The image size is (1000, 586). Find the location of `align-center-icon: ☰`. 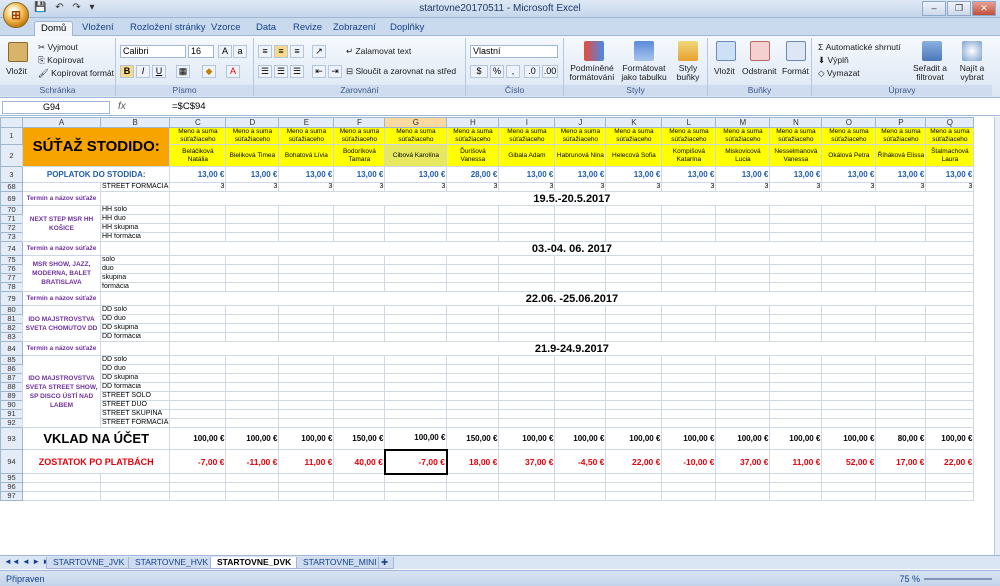

align-center-icon: ☰ is located at coordinates (281, 71).